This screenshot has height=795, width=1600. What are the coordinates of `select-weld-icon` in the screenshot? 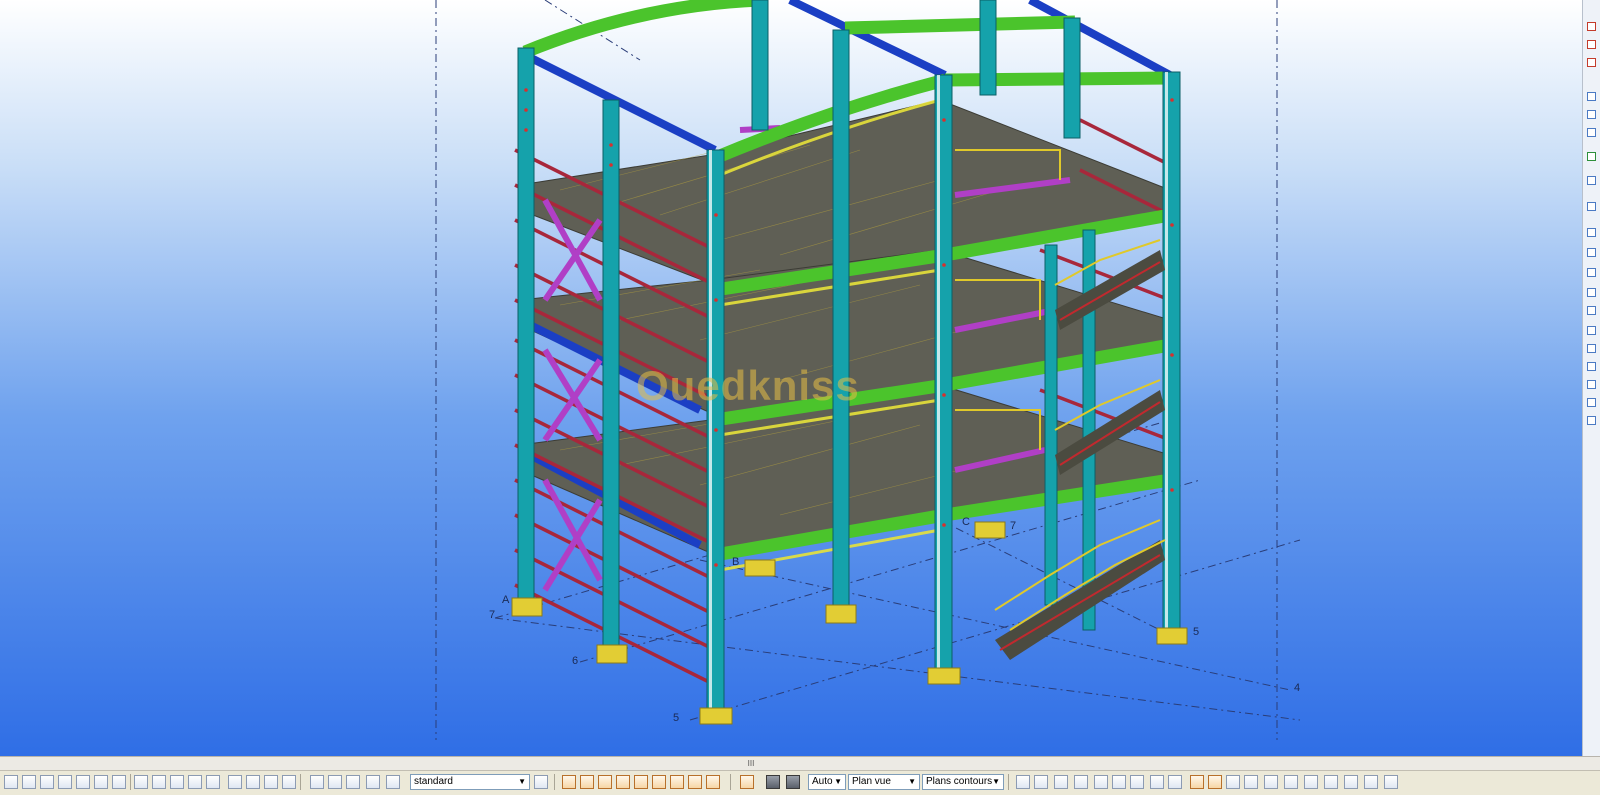 It's located at (65, 782).